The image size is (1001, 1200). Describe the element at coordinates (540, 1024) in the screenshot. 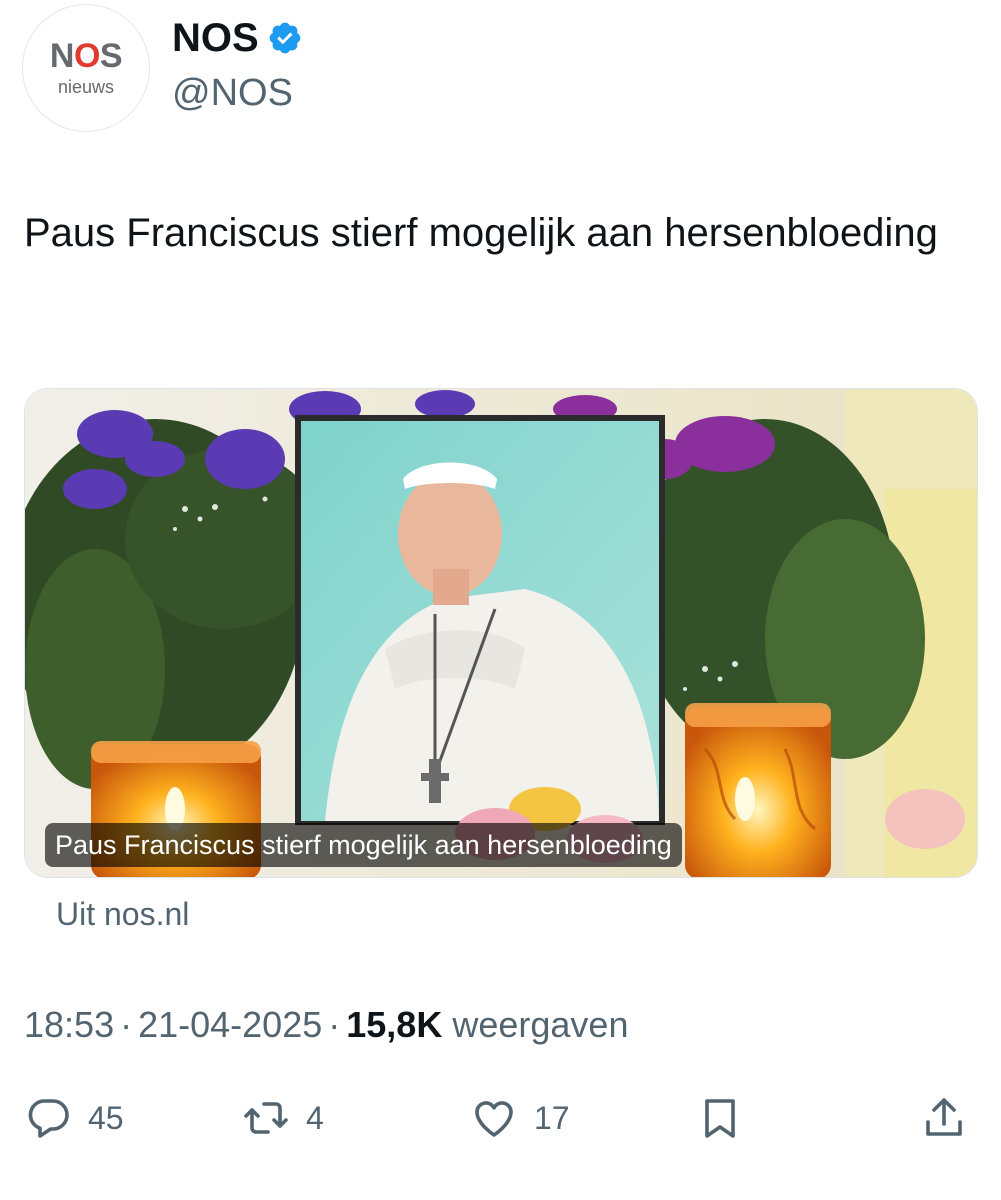

I see `views-label: weergaven` at that location.